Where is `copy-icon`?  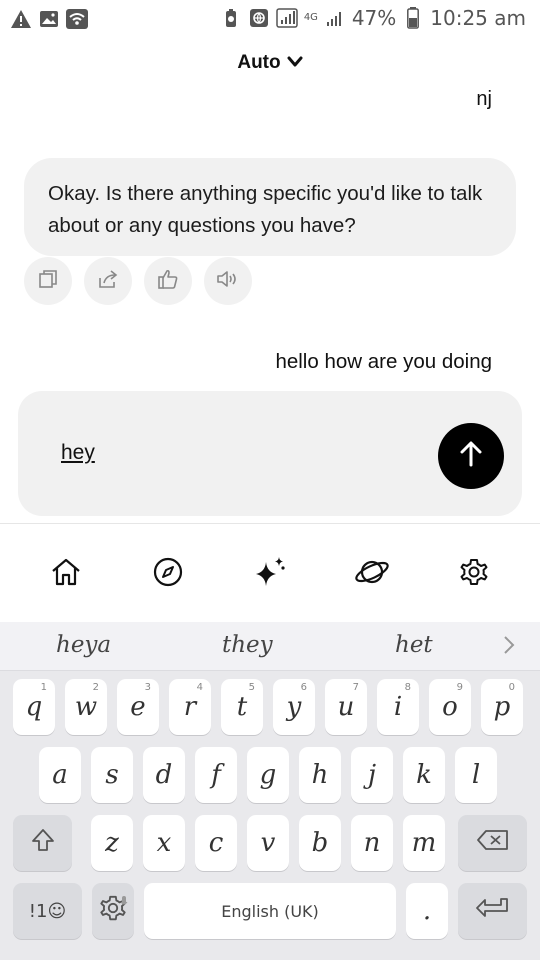 copy-icon is located at coordinates (48, 281).